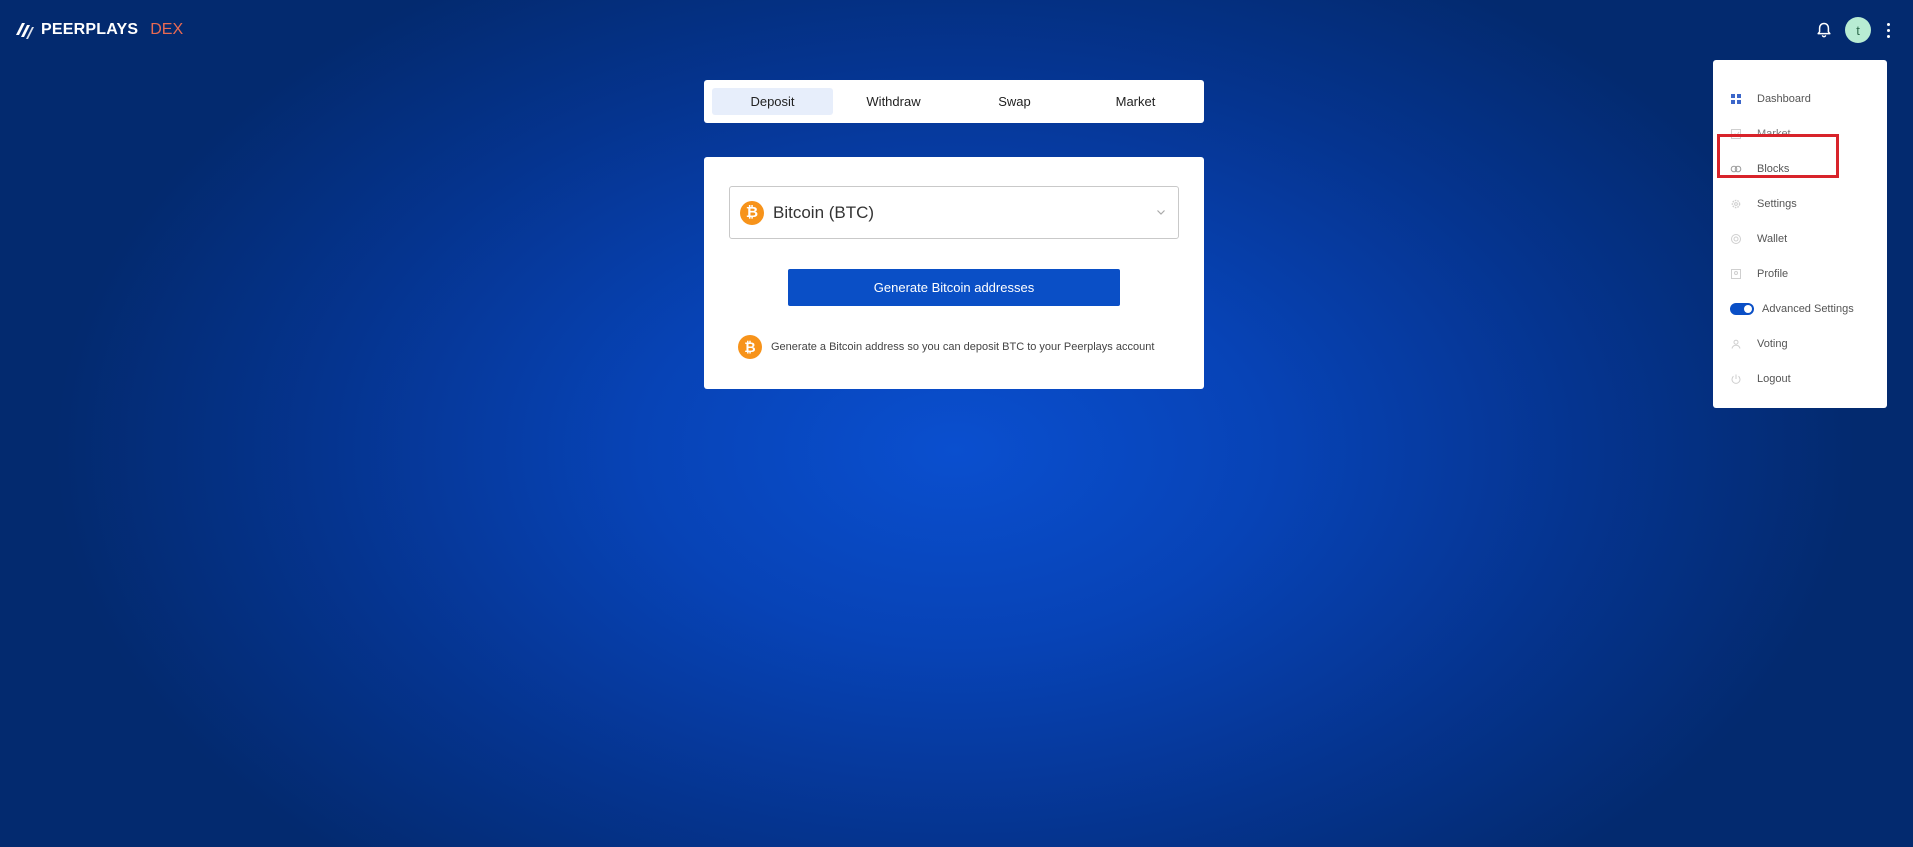  I want to click on tab-deposit: Deposit, so click(772, 101).